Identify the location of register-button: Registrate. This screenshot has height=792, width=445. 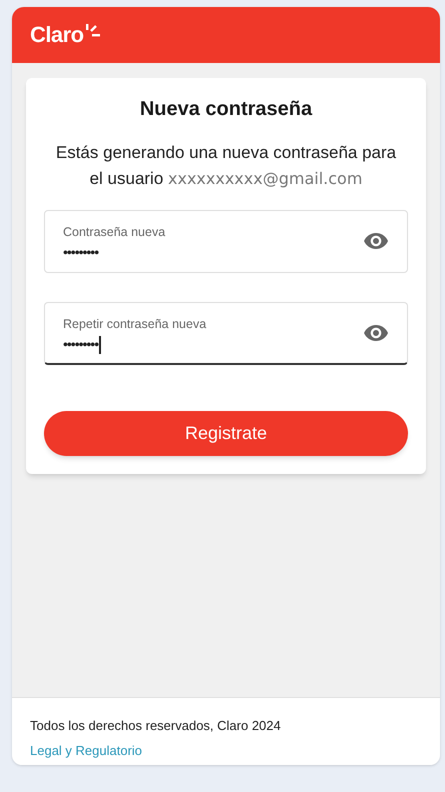
(226, 433).